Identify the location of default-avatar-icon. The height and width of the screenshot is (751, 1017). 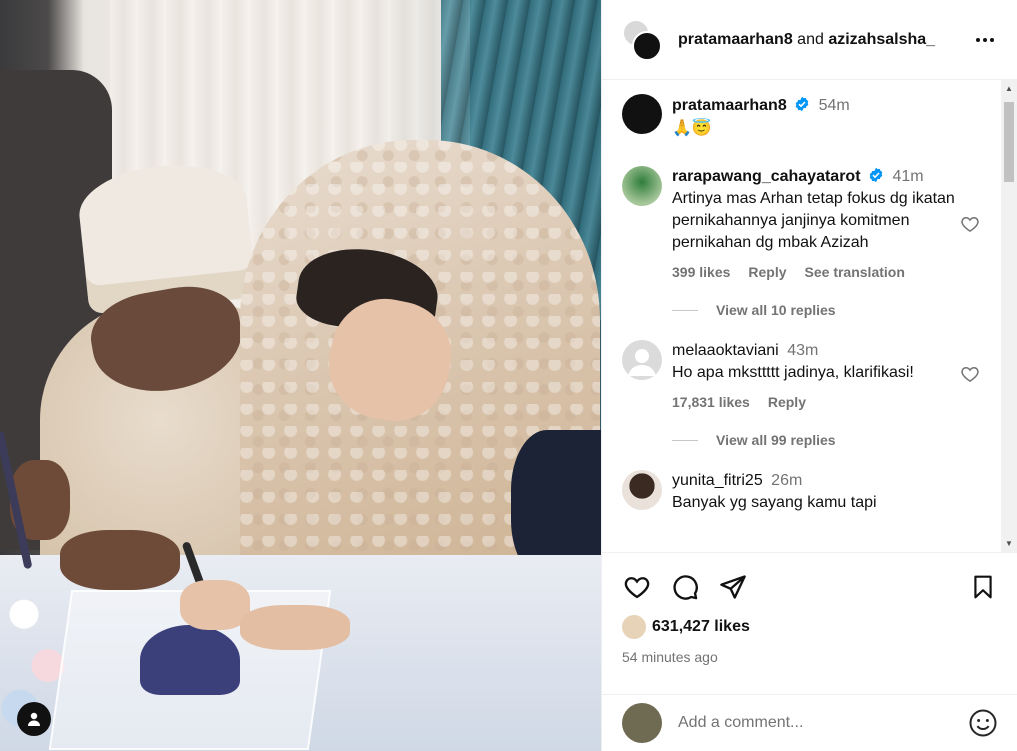
(642, 362).